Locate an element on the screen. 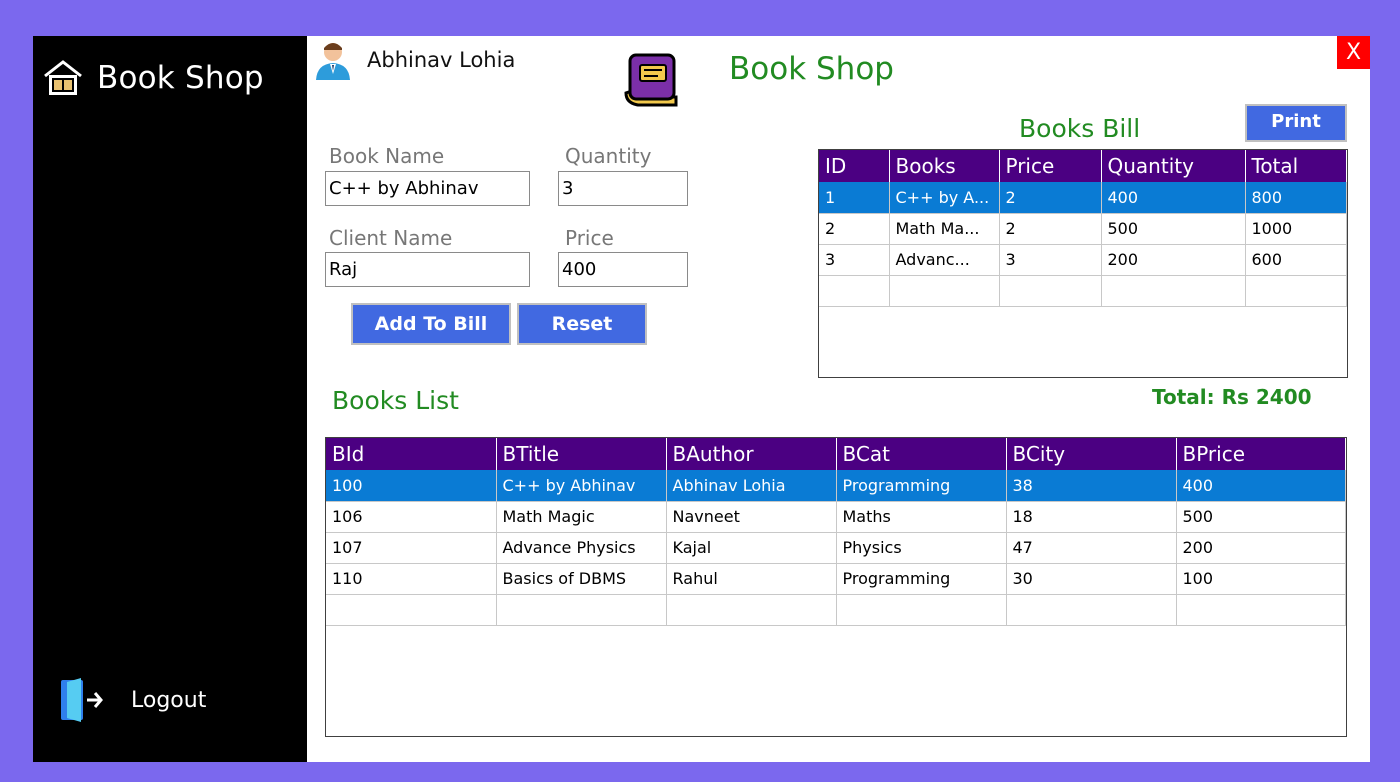 The image size is (1400, 782). books-cell: 500 is located at coordinates (1261, 517).